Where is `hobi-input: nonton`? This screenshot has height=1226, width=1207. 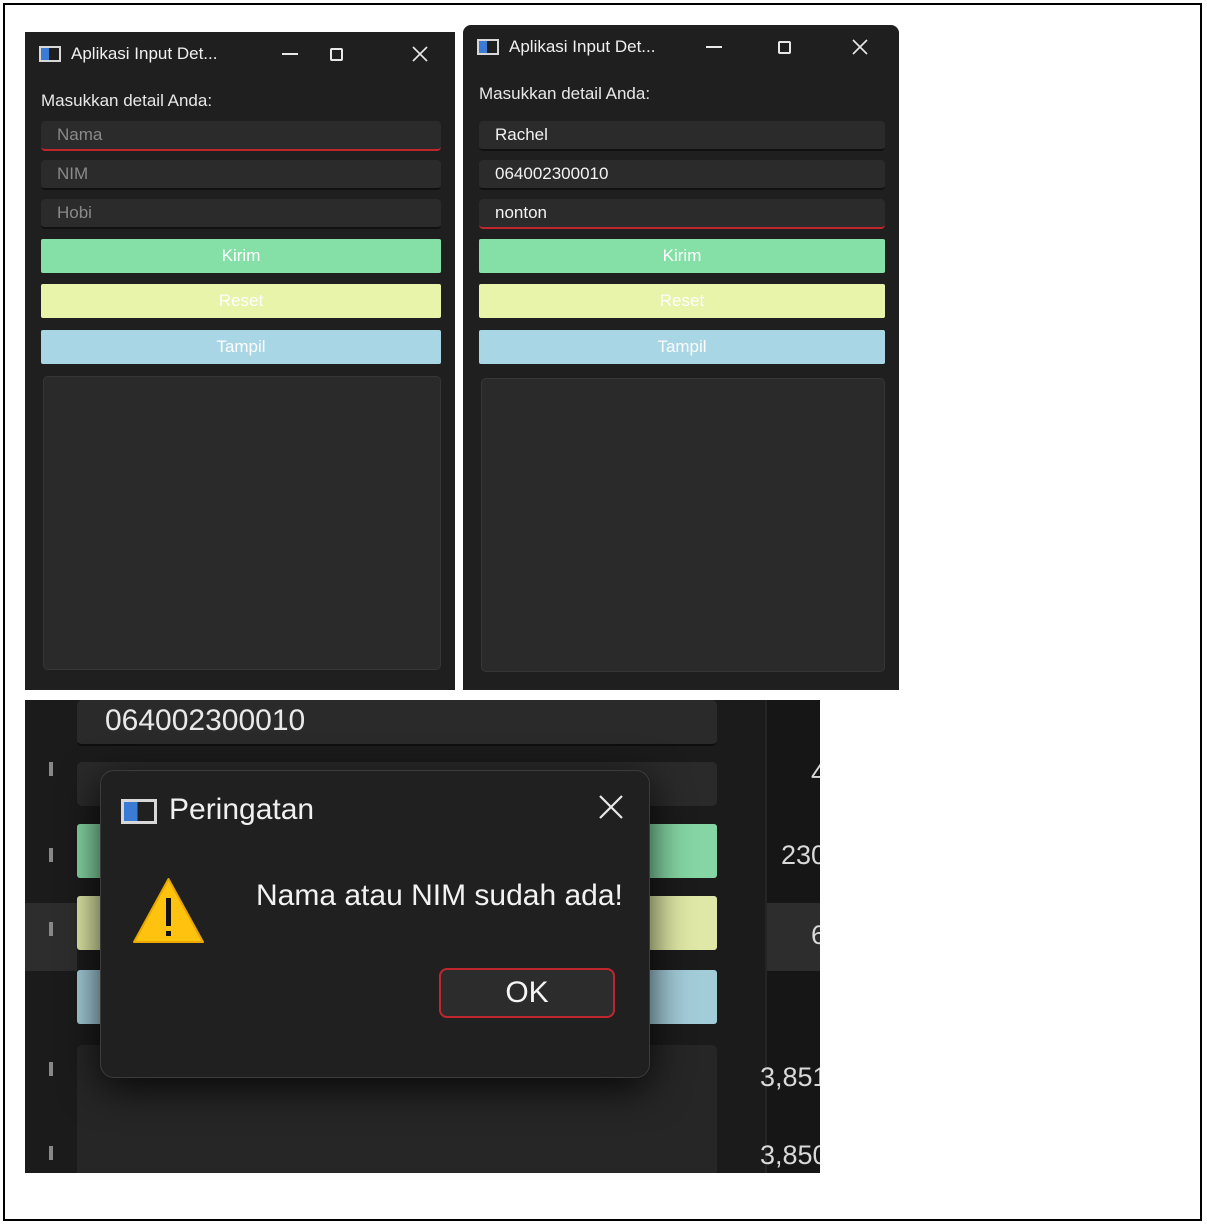 hobi-input: nonton is located at coordinates (682, 214).